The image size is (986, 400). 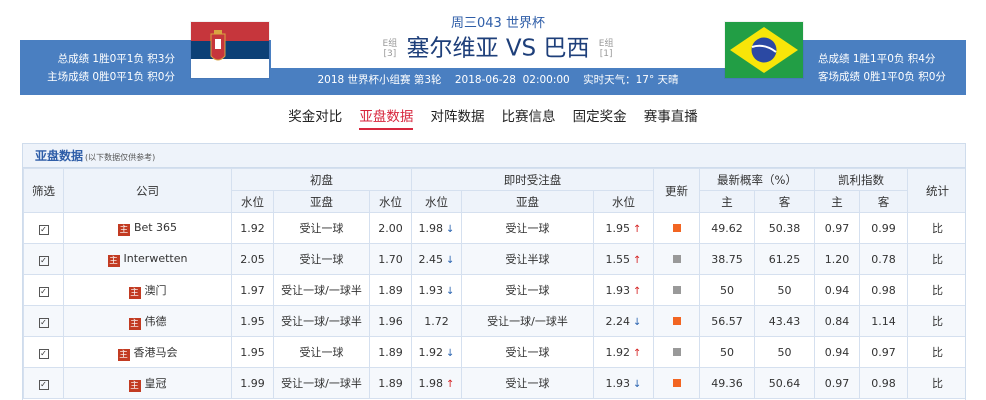 What do you see at coordinates (837, 383) in the screenshot?
I see `kelly-home: 0.97` at bounding box center [837, 383].